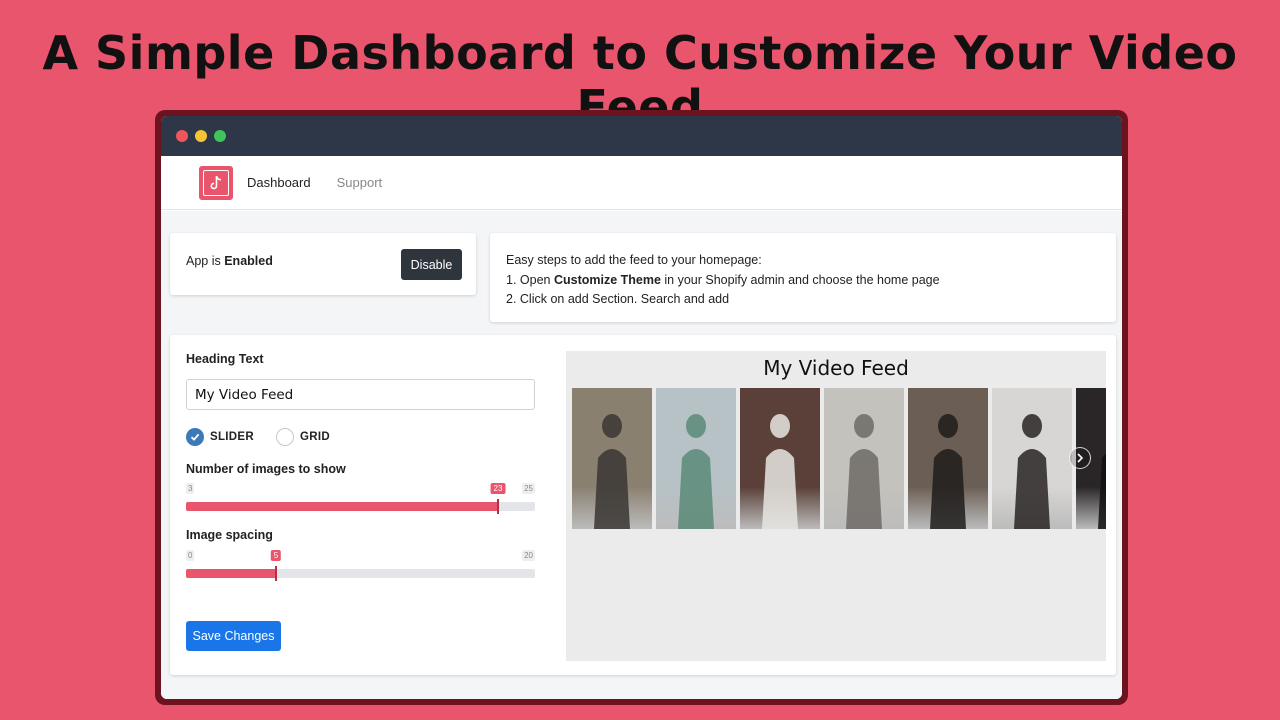  I want to click on minimize-window-dot, so click(201, 136).